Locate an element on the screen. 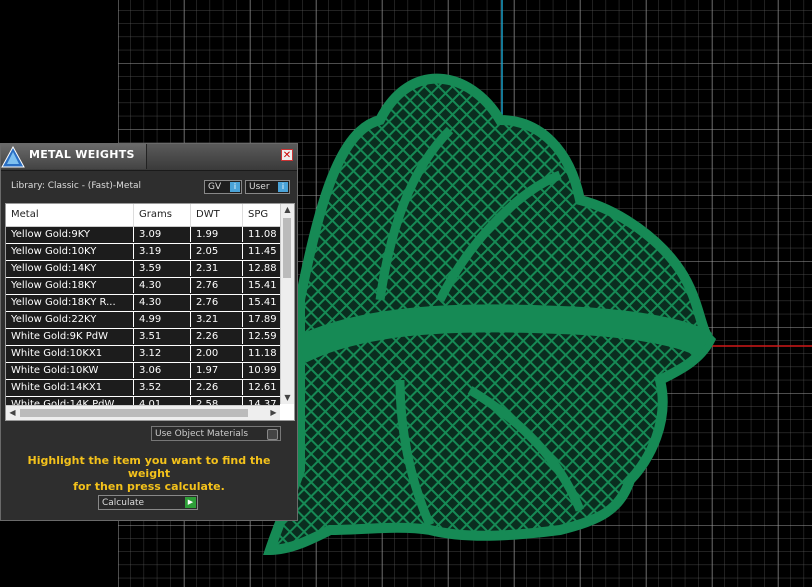 The image size is (812, 587). table-row: Yellow Gold:22KY 4.99 3.21 17.89 is located at coordinates (143, 320).